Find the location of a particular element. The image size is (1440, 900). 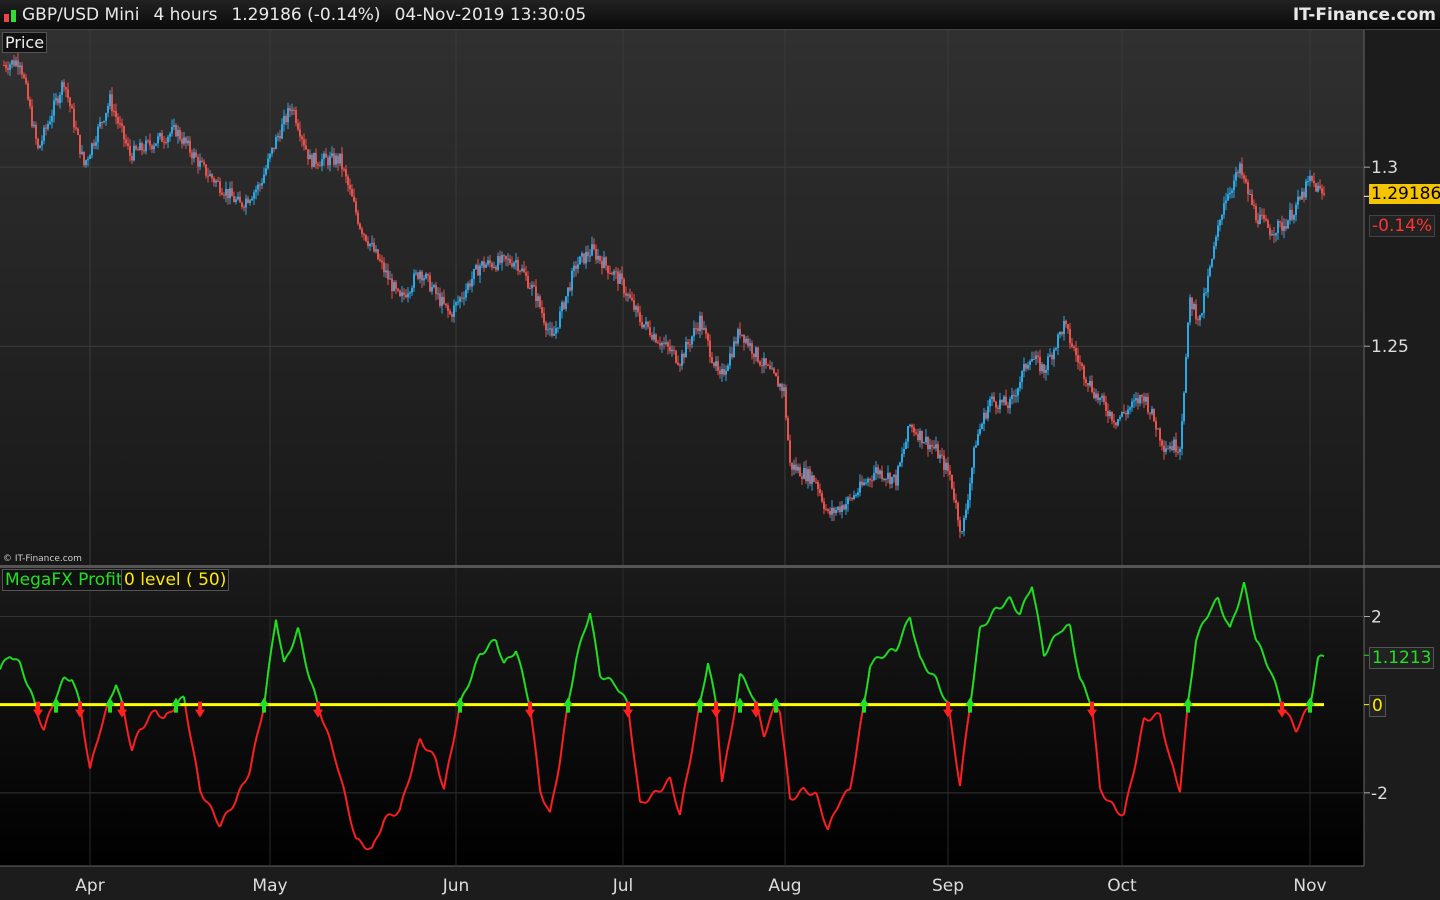

timeframe: 4 hours is located at coordinates (185, 15).